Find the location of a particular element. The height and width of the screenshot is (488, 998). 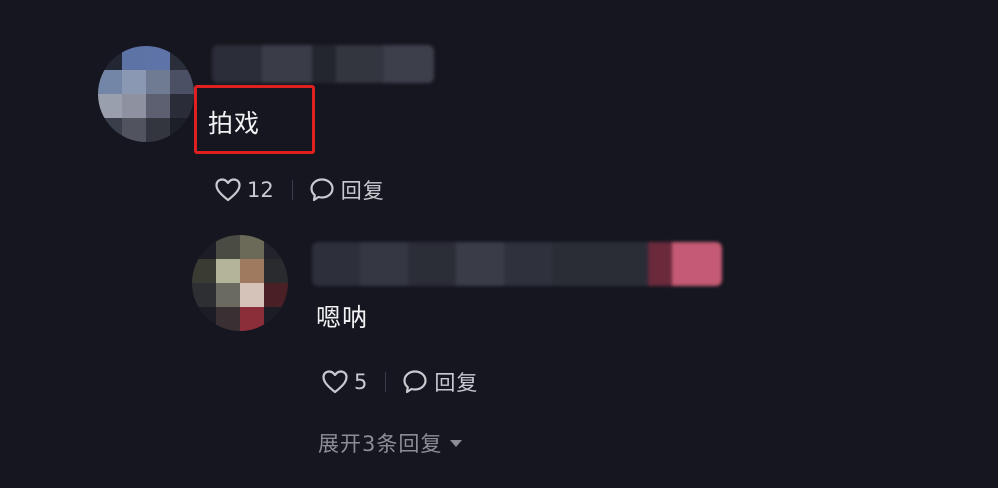

reply-text: 嗯呐 is located at coordinates (342, 317).